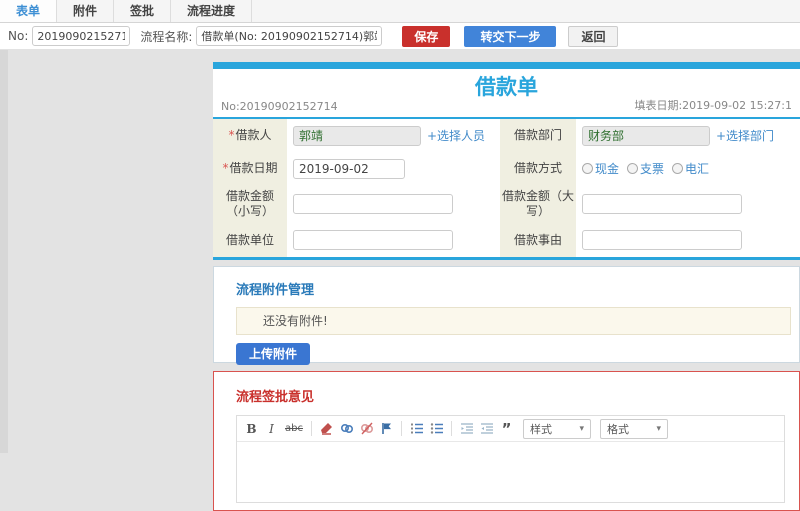  I want to click on back-button: 返回, so click(593, 36).